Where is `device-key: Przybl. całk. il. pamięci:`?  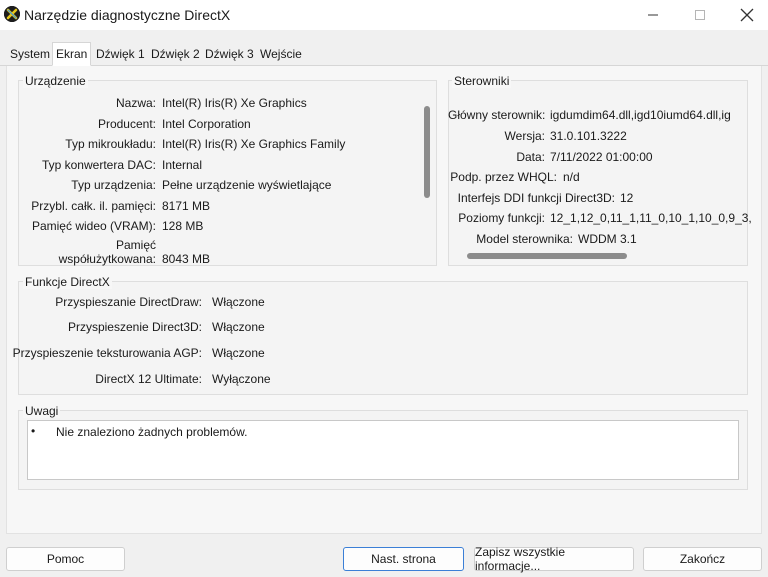 device-key: Przybl. całk. il. pamięci: is located at coordinates (93, 206).